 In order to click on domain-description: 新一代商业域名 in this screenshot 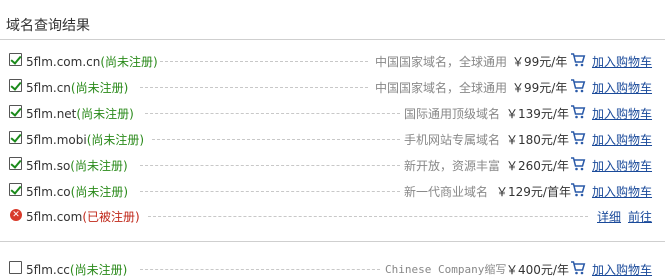, I will do `click(446, 192)`.